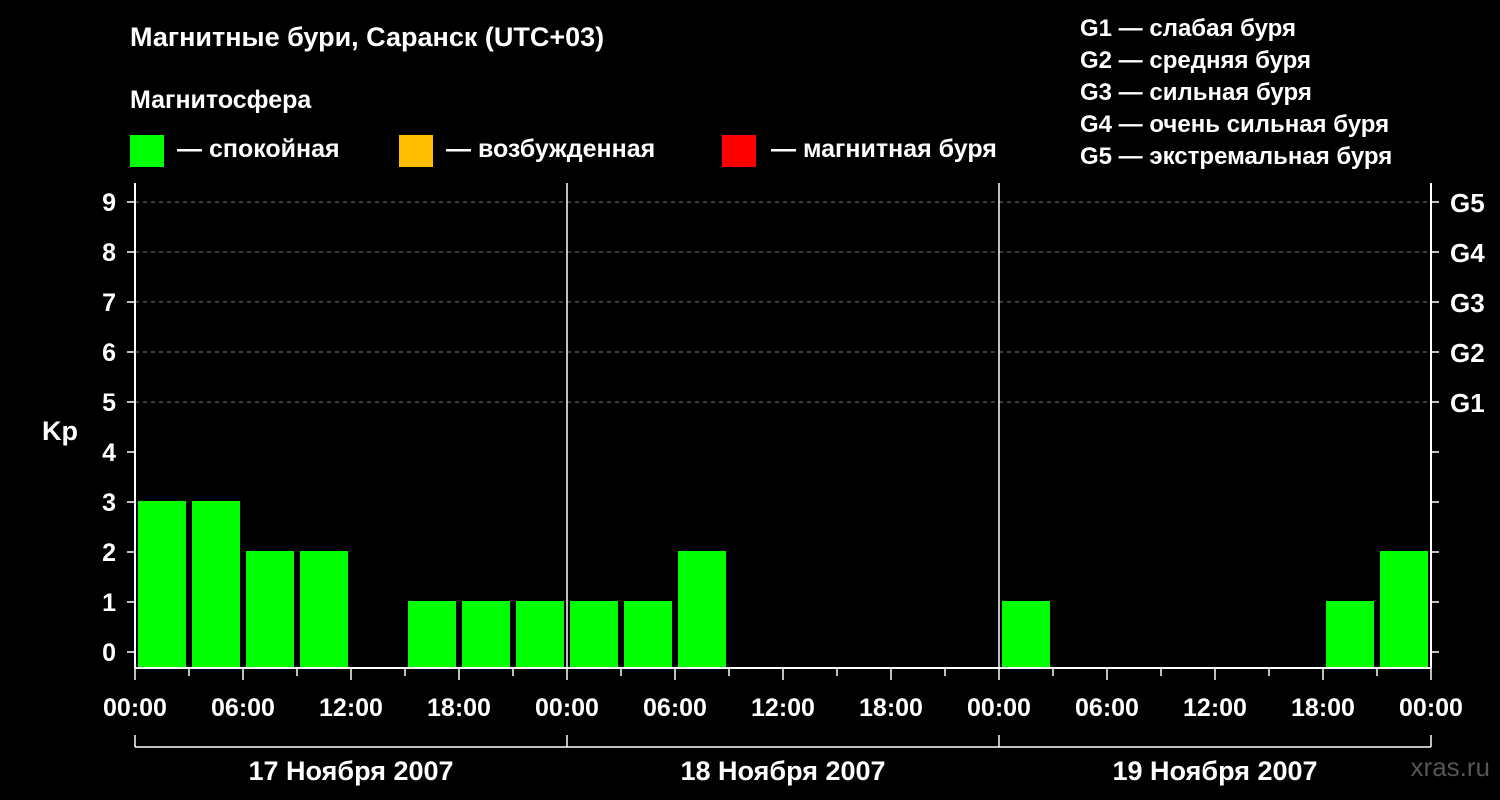 The height and width of the screenshot is (800, 1500). Describe the element at coordinates (1214, 771) in the screenshot. I see `day-label: 19 Ноября 2007` at that location.